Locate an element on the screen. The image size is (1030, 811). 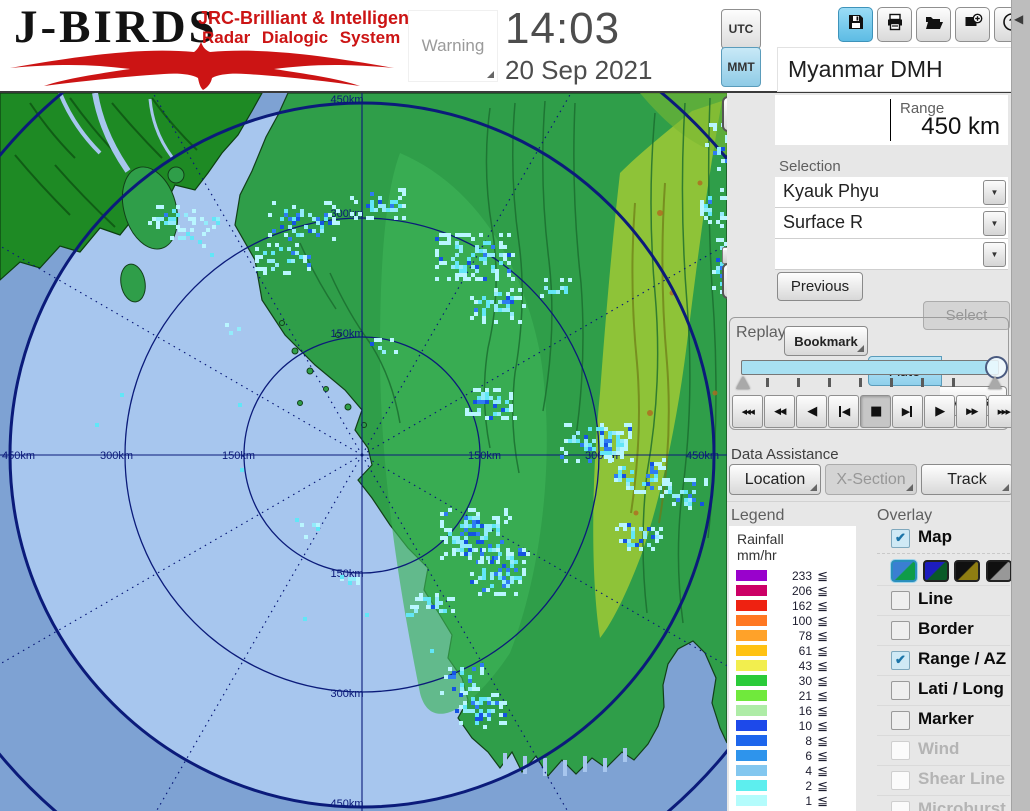
fast-forward-2-button: ▶▶ is located at coordinates (971, 411).